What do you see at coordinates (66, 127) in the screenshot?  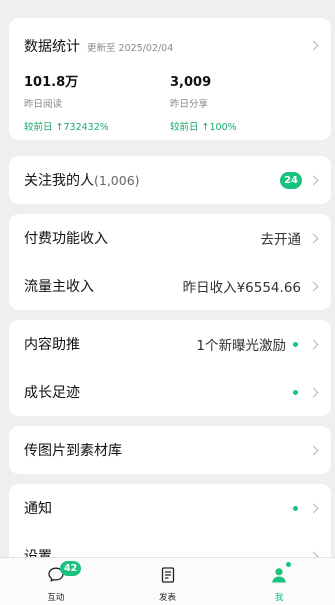 I see `stat-change: 较前日 ↑732432%` at bounding box center [66, 127].